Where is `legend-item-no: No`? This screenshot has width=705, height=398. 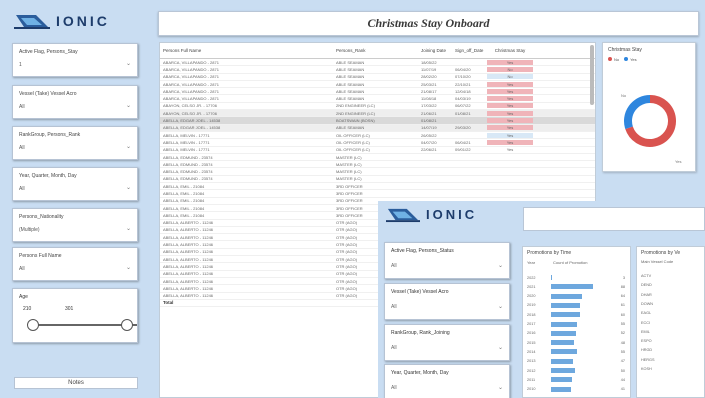
legend-item-no: No is located at coordinates (613, 59).